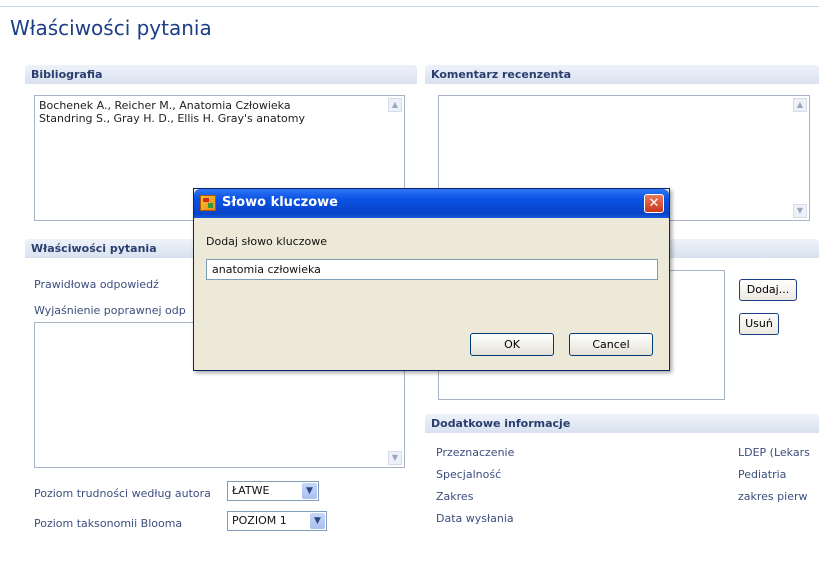  Describe the element at coordinates (774, 452) in the screenshot. I see `purpose-value: LDEP (Lekars` at that location.